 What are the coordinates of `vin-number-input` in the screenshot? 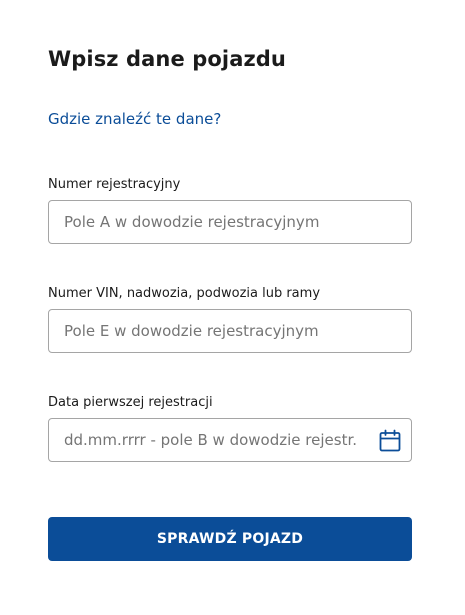 It's located at (230, 331).